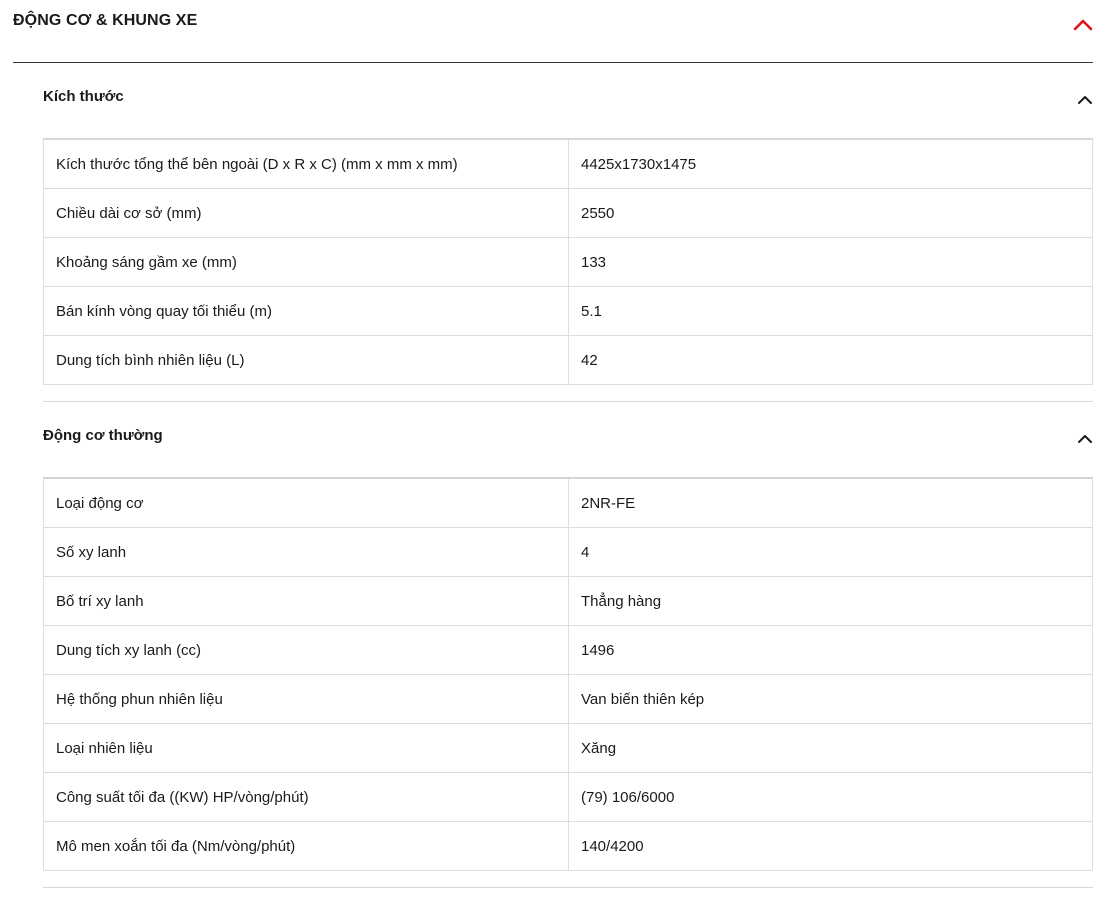  What do you see at coordinates (306, 360) in the screenshot?
I see `spec-label: Dung tích bình nhiên liệu (L)` at bounding box center [306, 360].